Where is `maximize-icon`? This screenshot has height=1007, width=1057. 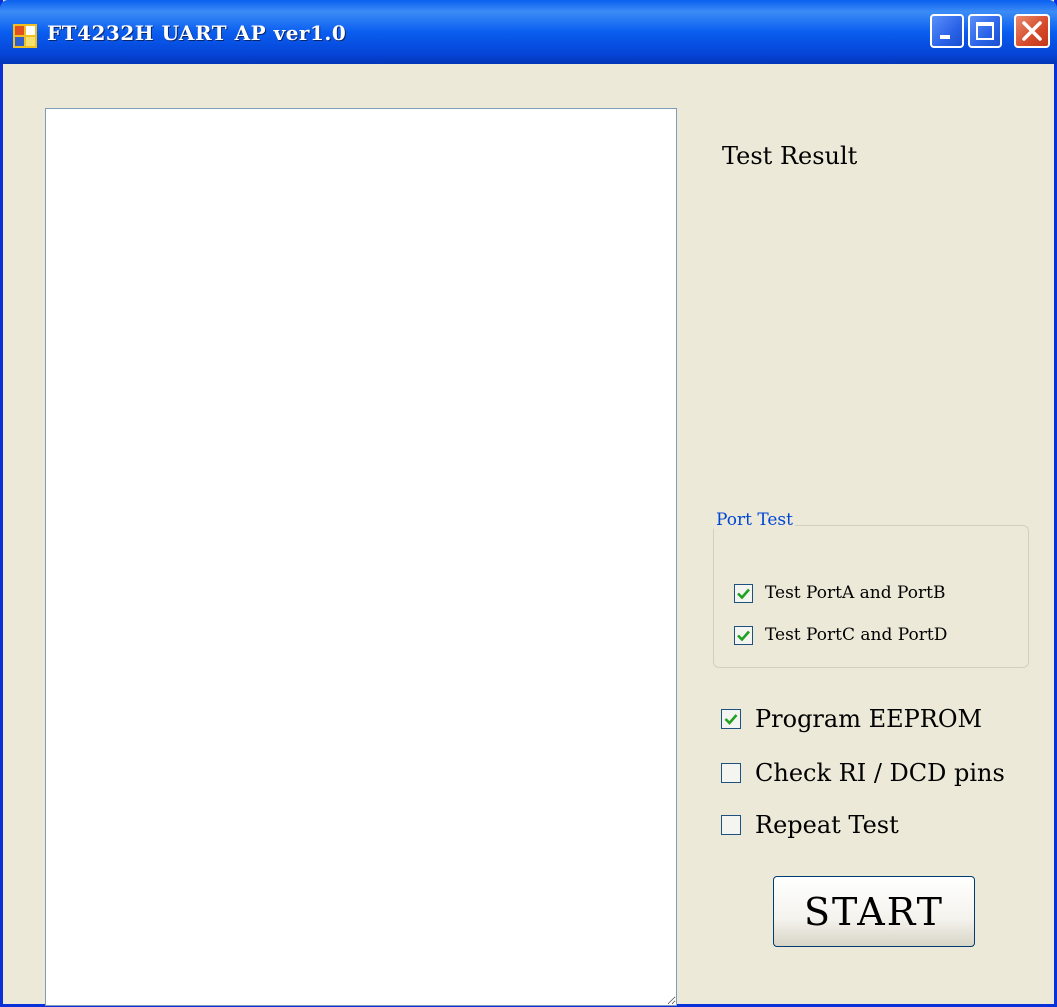 maximize-icon is located at coordinates (985, 31).